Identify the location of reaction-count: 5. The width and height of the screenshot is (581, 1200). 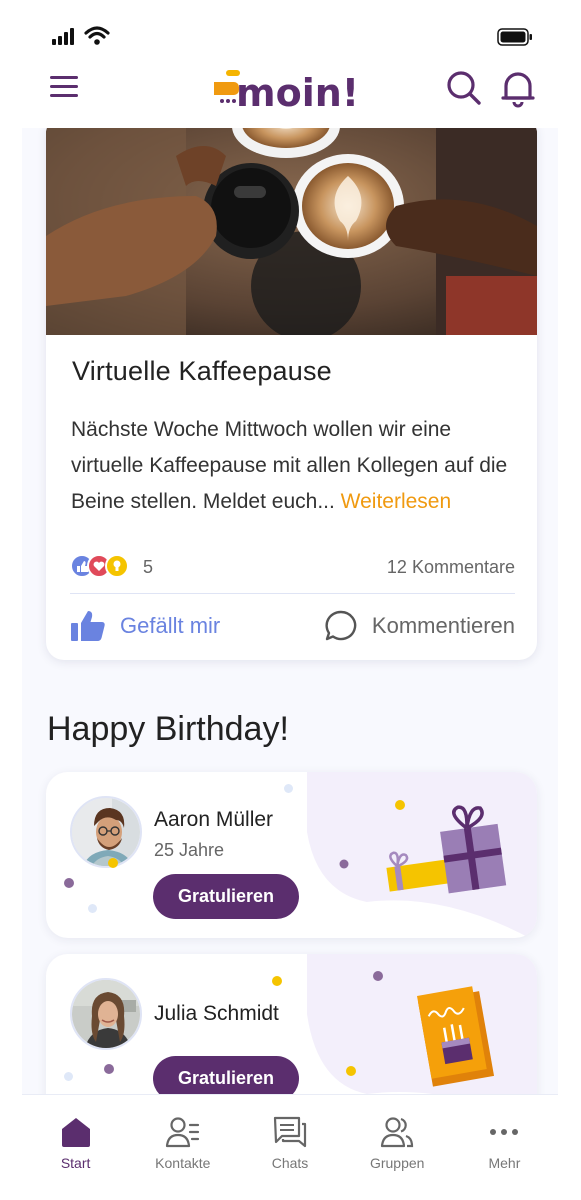
(148, 567).